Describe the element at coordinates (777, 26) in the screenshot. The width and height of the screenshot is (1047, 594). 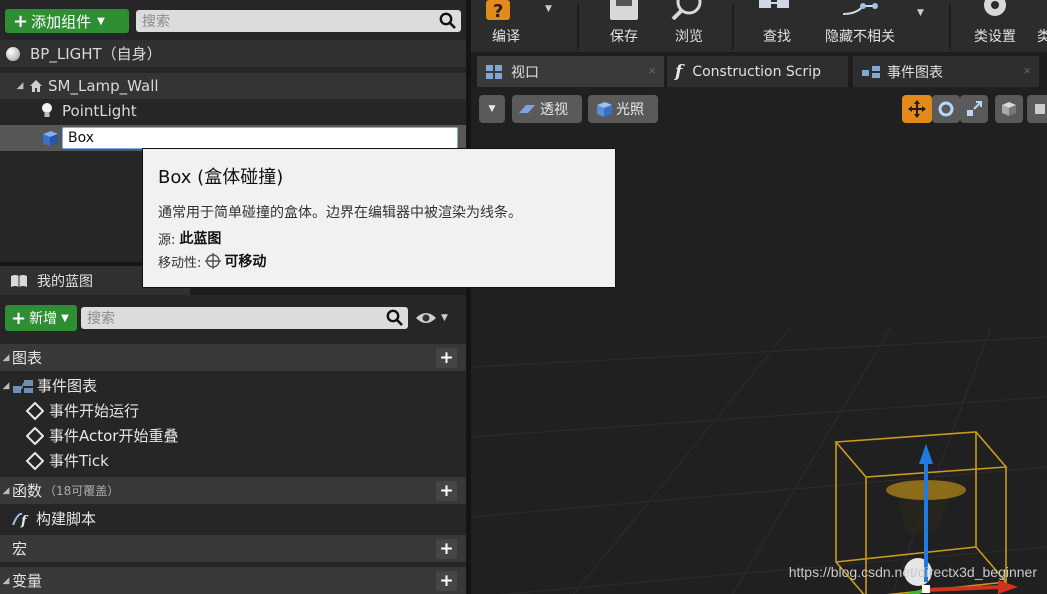
I see `find-button: 查找` at that location.